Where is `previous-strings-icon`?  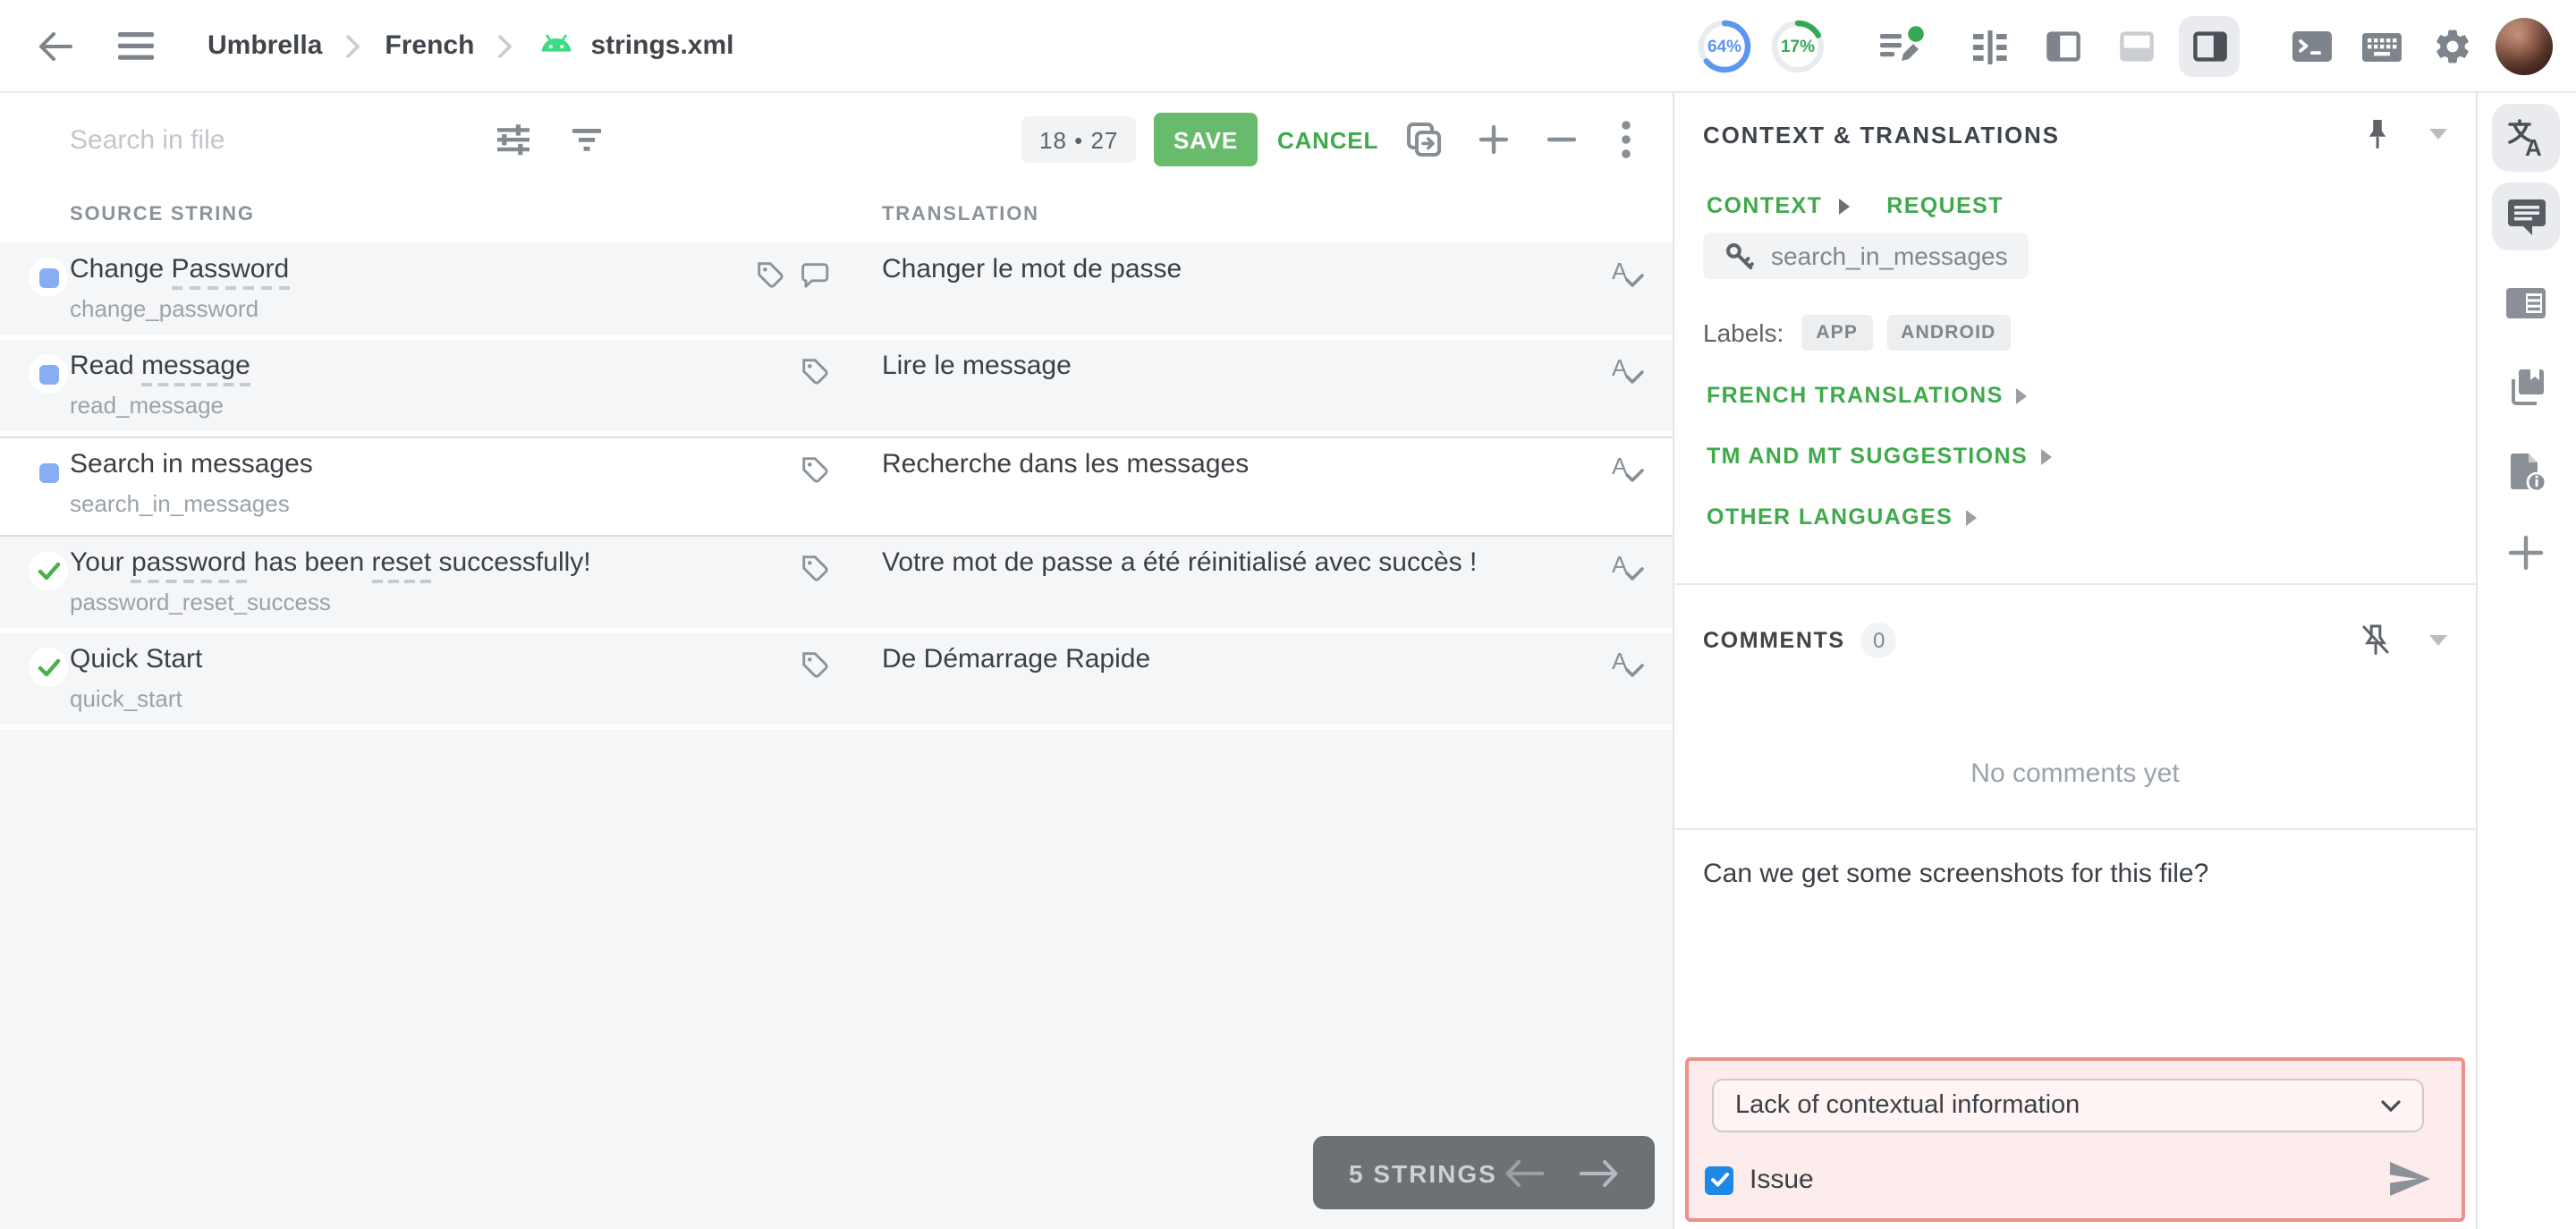
previous-strings-icon is located at coordinates (1524, 1172).